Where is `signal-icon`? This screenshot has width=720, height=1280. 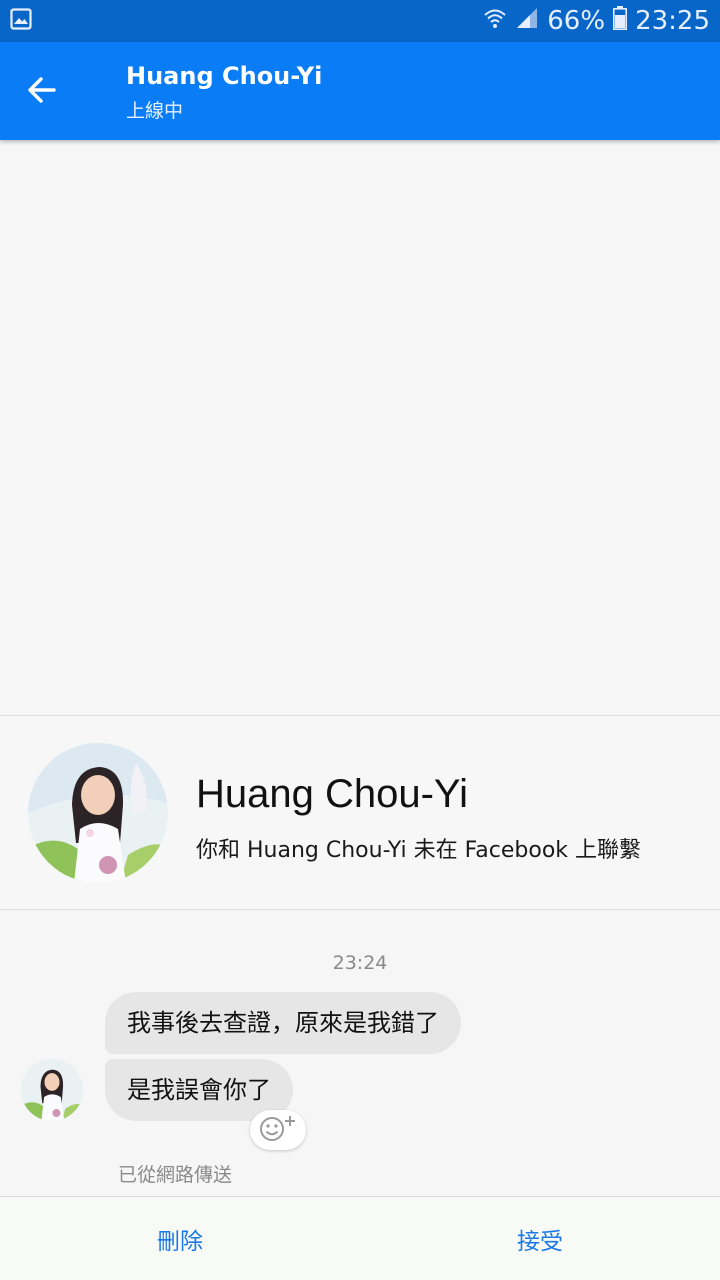 signal-icon is located at coordinates (527, 21).